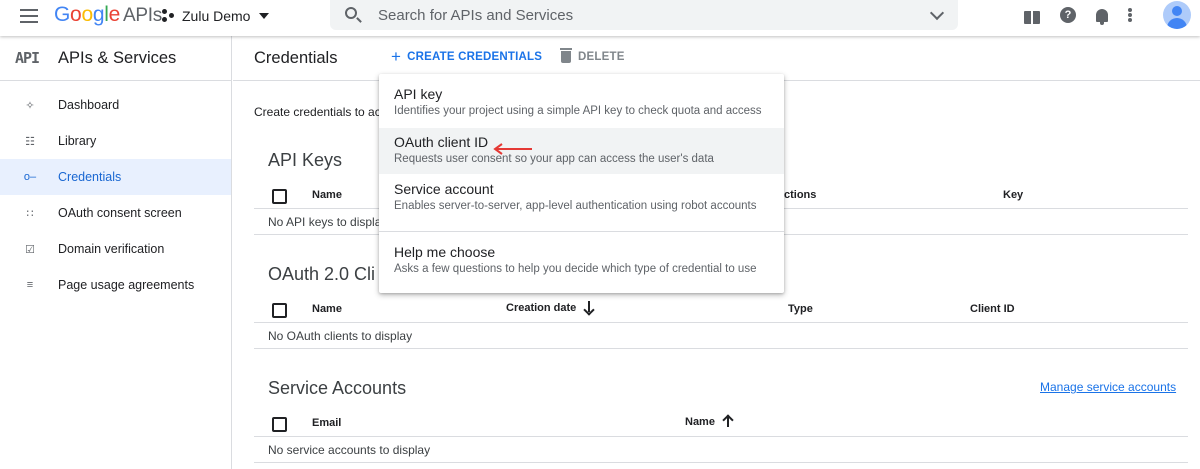 The image size is (1200, 469). Describe the element at coordinates (27, 58) in the screenshot. I see `api-logo-icon: API` at that location.